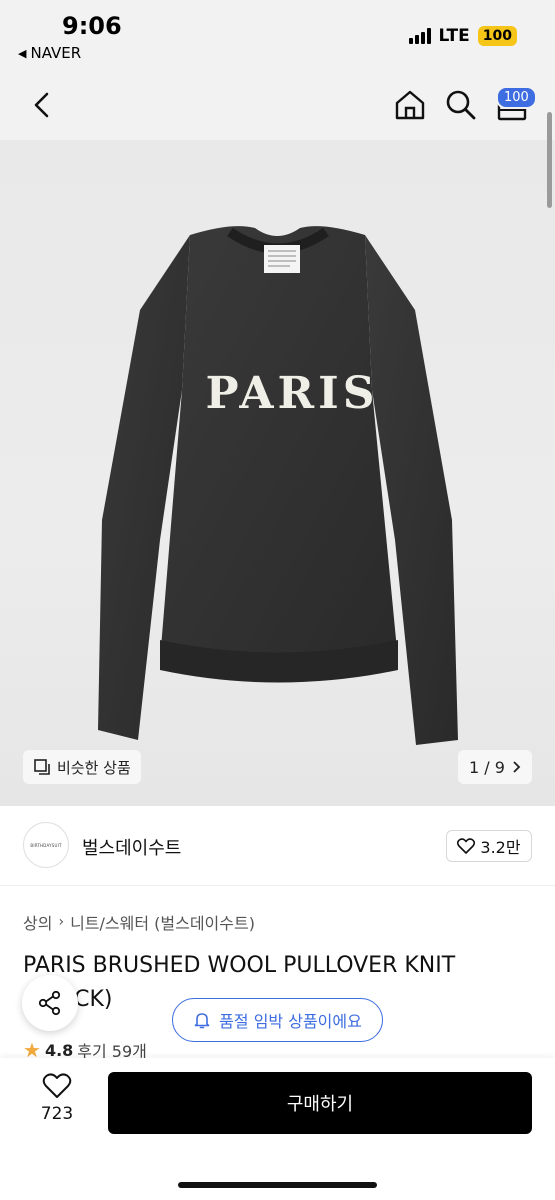 Image resolution: width=555 pixels, height=1200 pixels. Describe the element at coordinates (277, 35) in the screenshot. I see `status-bar: 9:06 ◀ NAVER LTE 100` at that location.